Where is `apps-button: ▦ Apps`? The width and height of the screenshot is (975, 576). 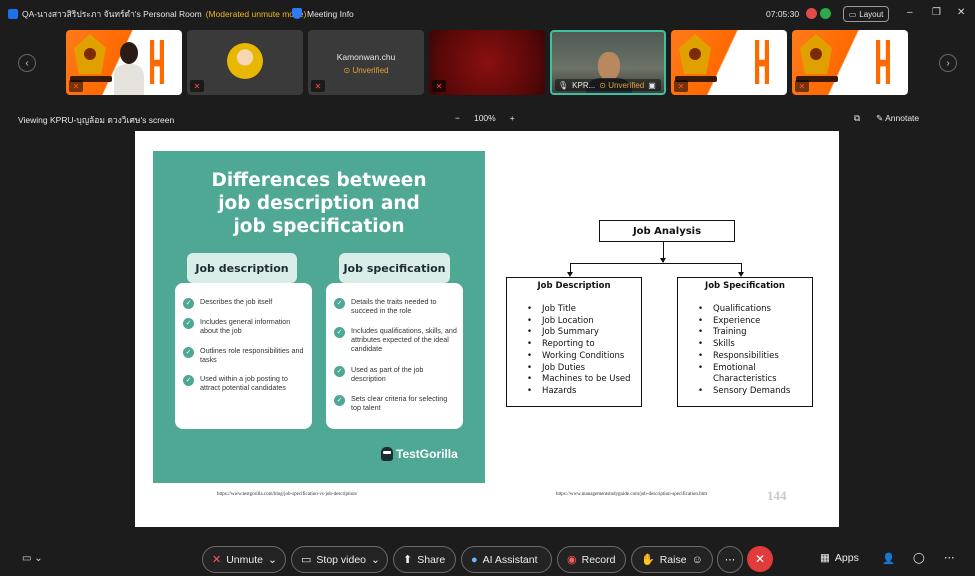 apps-button: ▦ Apps is located at coordinates (839, 558).